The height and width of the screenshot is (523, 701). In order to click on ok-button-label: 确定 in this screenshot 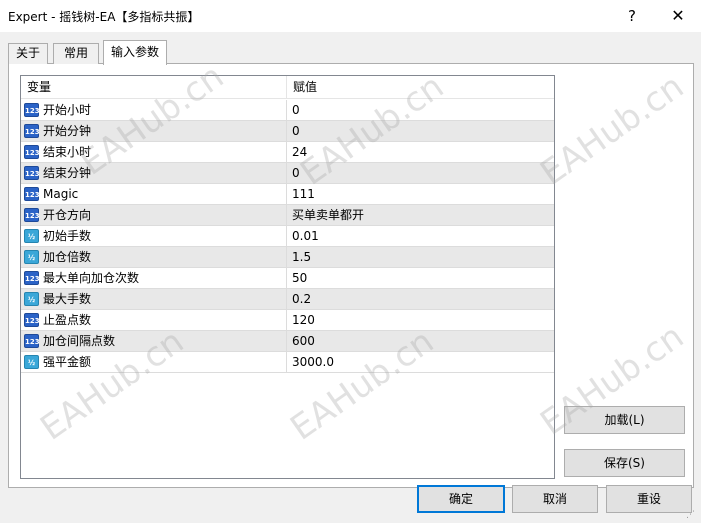, I will do `click(460, 499)`.